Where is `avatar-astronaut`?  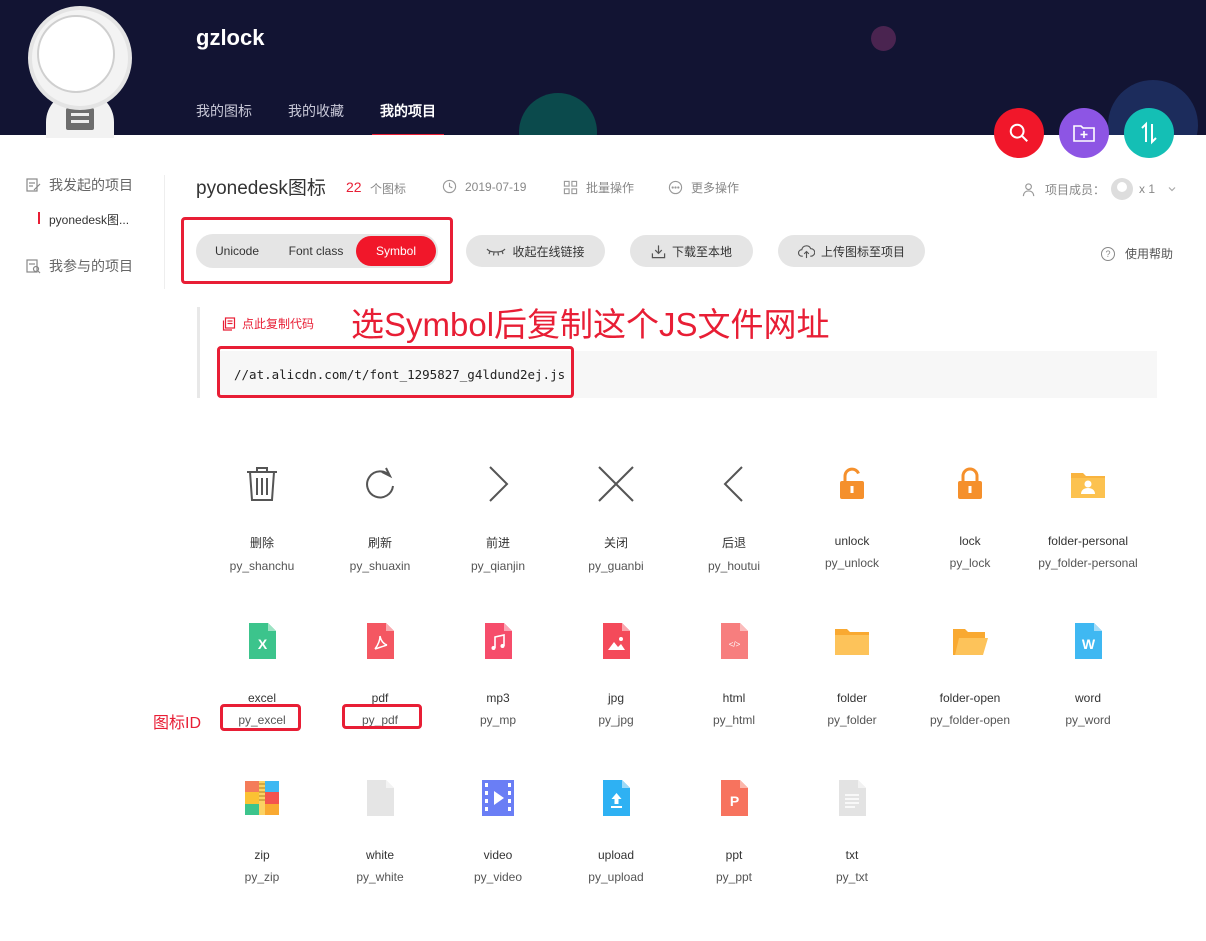
avatar-astronaut is located at coordinates (80, 72).